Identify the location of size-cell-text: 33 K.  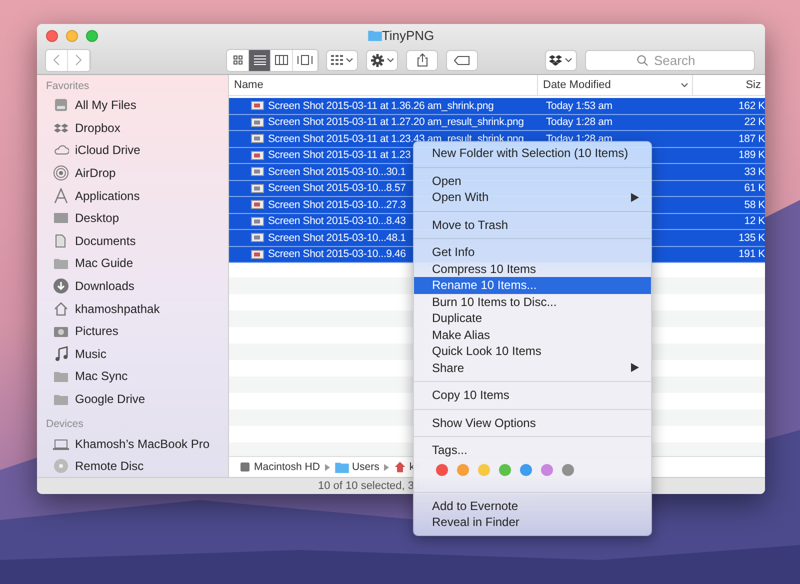
(754, 172).